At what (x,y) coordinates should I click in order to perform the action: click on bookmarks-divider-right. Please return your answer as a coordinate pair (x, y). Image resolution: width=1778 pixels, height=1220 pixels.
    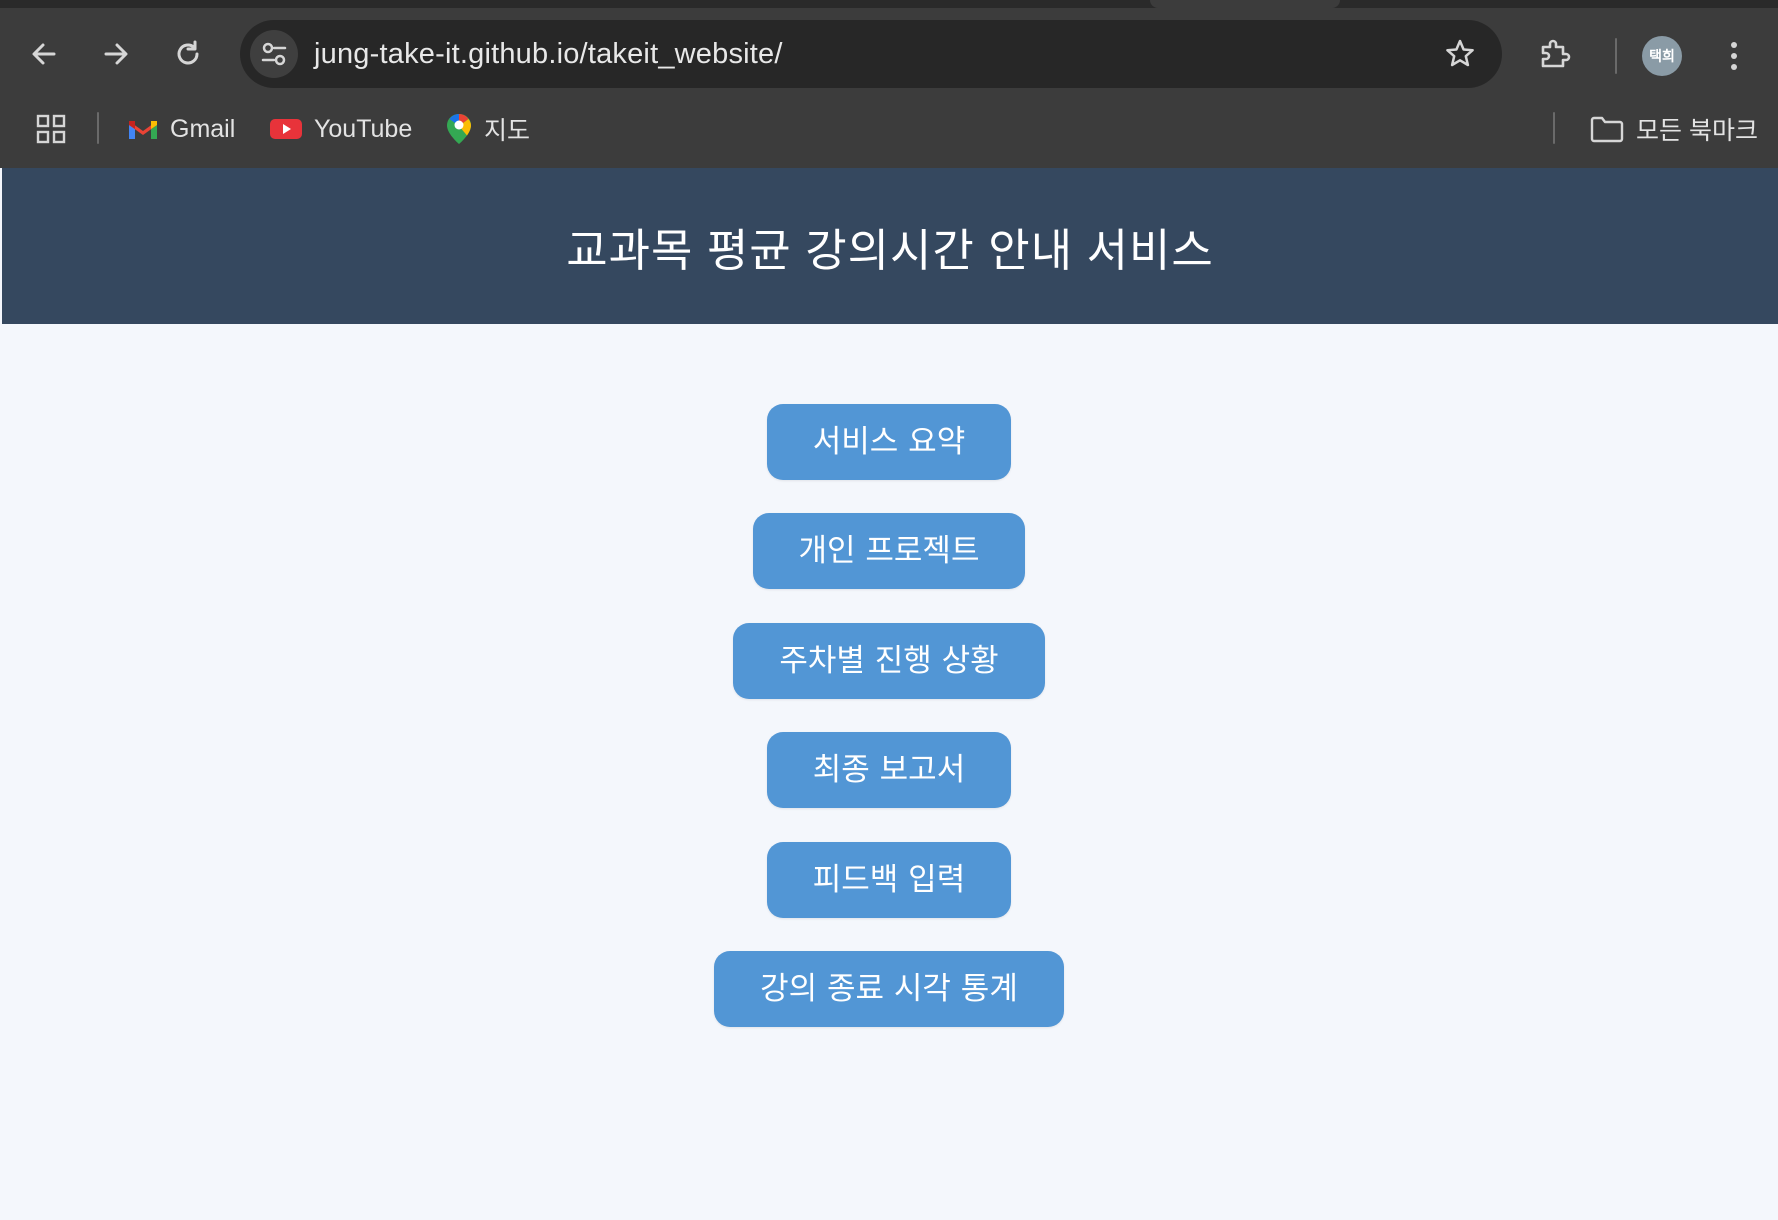
    Looking at the image, I should click on (1554, 128).